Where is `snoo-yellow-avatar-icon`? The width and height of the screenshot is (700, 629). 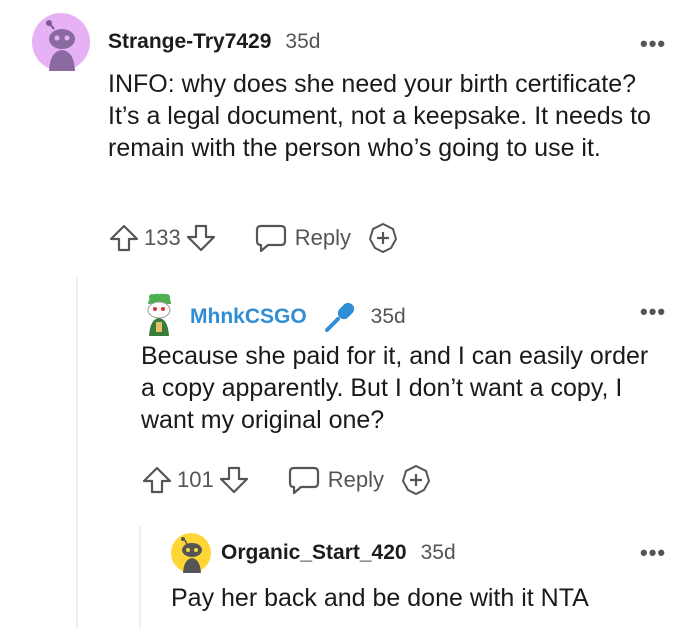
snoo-yellow-avatar-icon is located at coordinates (191, 553).